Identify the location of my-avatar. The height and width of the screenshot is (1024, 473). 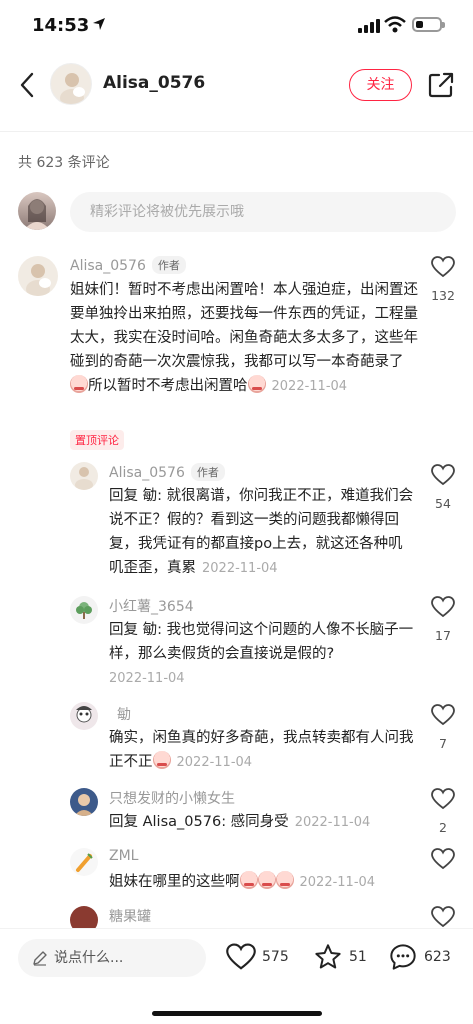
(37, 211).